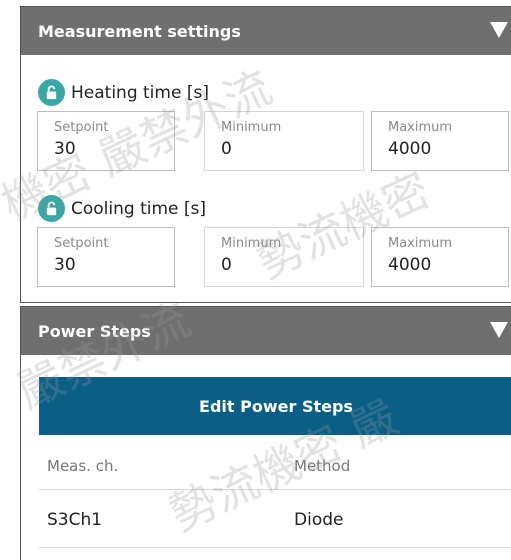 The height and width of the screenshot is (560, 511). I want to click on power-steps-title: Power Steps, so click(94, 331).